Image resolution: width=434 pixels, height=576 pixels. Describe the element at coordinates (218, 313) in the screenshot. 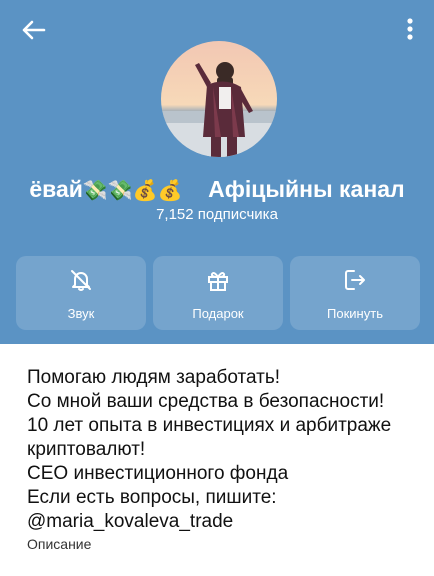

I see `gift-label: Подарок` at that location.